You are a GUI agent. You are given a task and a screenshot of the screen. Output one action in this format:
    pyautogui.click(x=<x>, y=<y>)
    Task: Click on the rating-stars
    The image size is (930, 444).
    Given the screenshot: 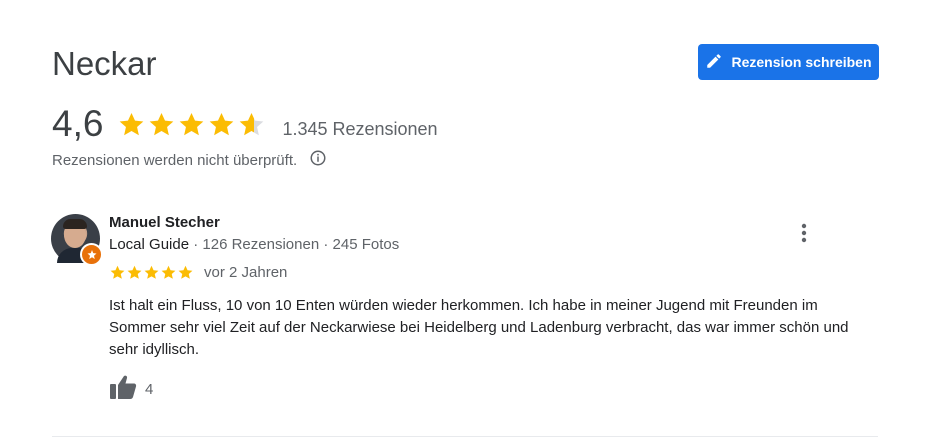 What is the action you would take?
    pyautogui.click(x=191, y=124)
    